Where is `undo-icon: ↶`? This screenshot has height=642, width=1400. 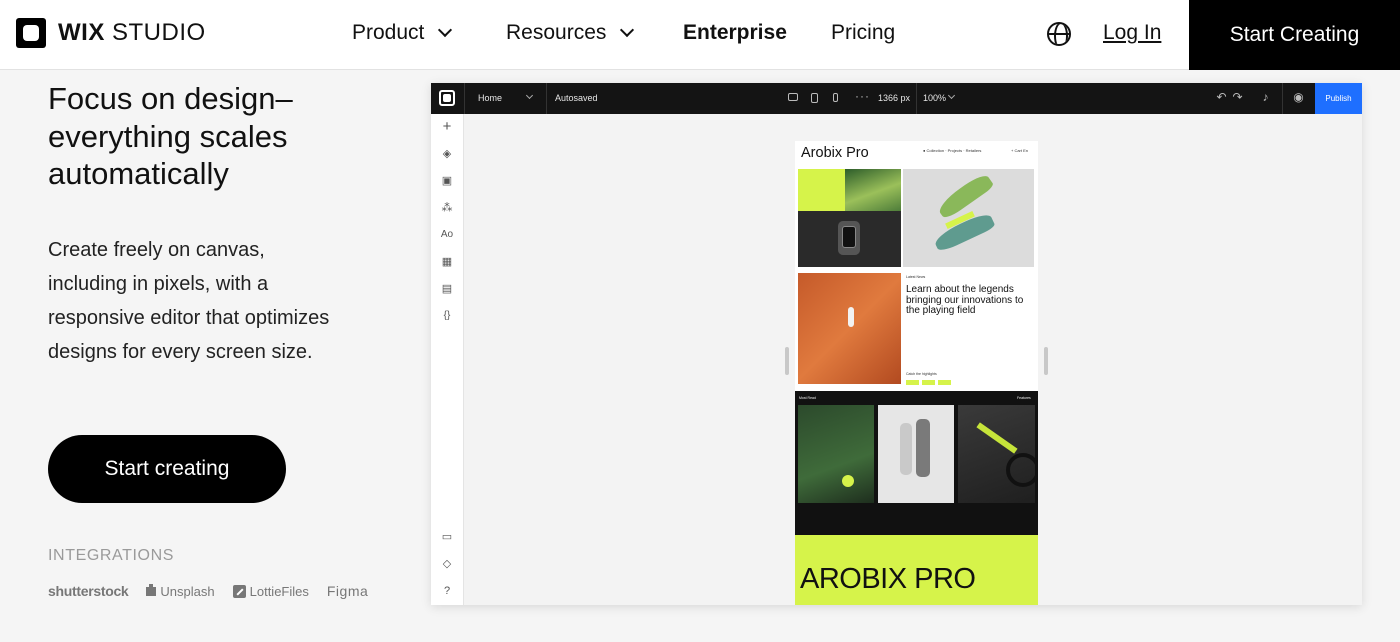
undo-icon: ↶ is located at coordinates (1221, 97).